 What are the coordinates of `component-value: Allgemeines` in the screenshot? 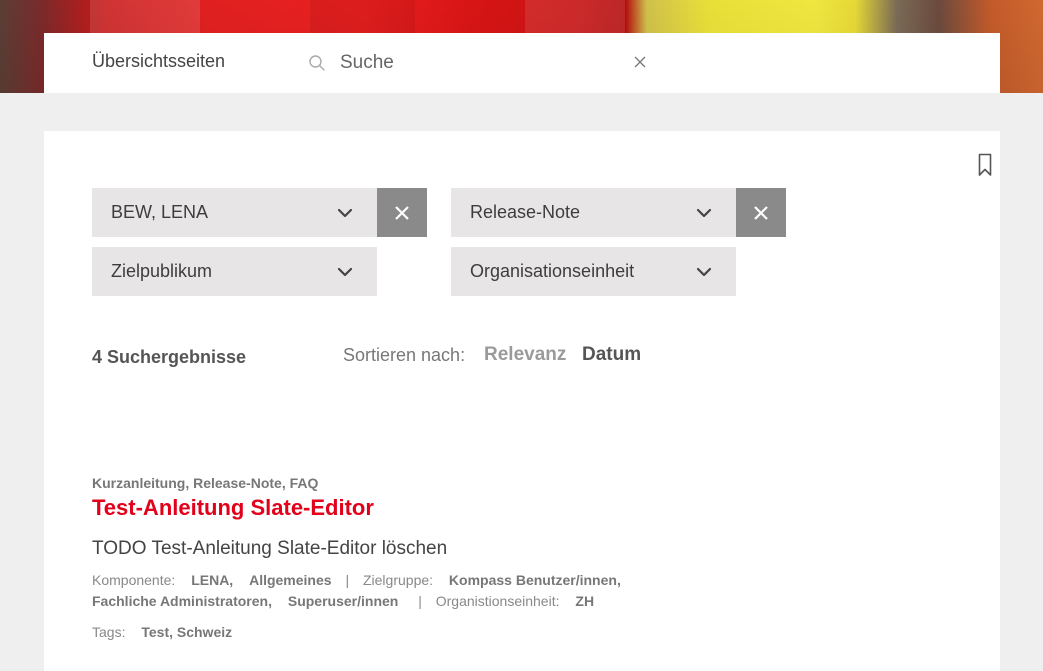 It's located at (290, 580).